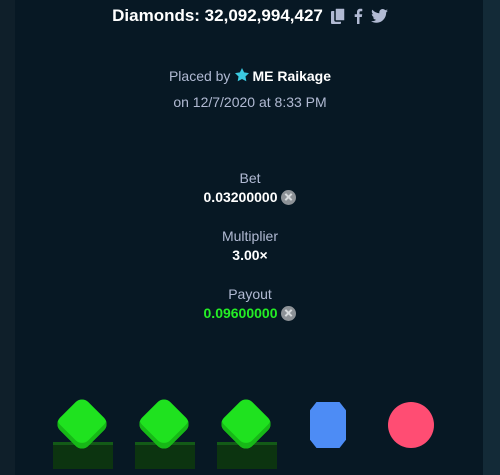 This screenshot has width=500, height=475. I want to click on bet-value-row: 0.03200000, so click(250, 197).